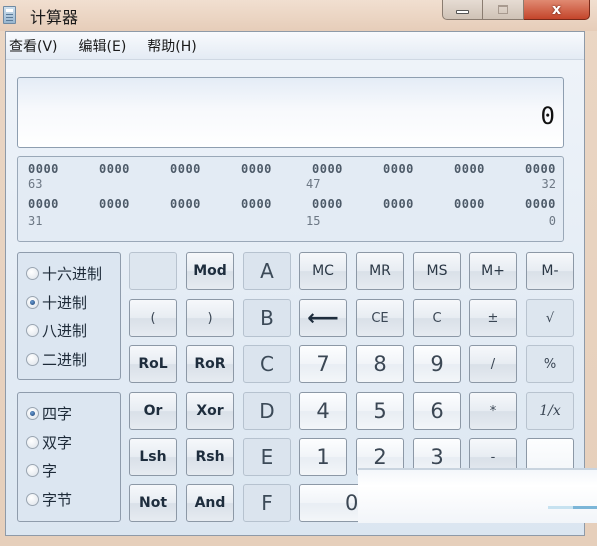 This screenshot has height=546, width=597. What do you see at coordinates (267, 271) in the screenshot?
I see `hex-a-button: A` at bounding box center [267, 271].